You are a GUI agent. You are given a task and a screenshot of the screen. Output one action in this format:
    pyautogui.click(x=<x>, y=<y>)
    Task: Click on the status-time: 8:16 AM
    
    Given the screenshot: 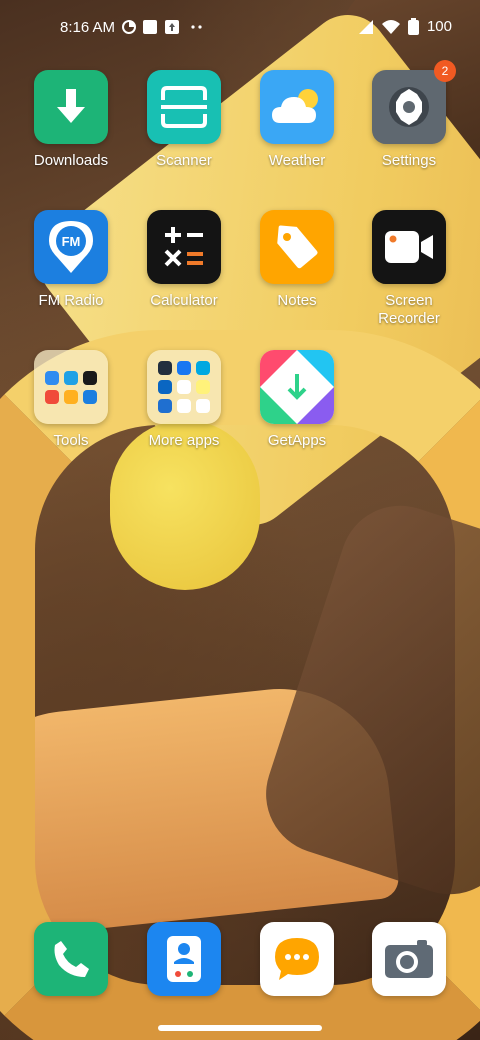 What is the action you would take?
    pyautogui.click(x=88, y=27)
    